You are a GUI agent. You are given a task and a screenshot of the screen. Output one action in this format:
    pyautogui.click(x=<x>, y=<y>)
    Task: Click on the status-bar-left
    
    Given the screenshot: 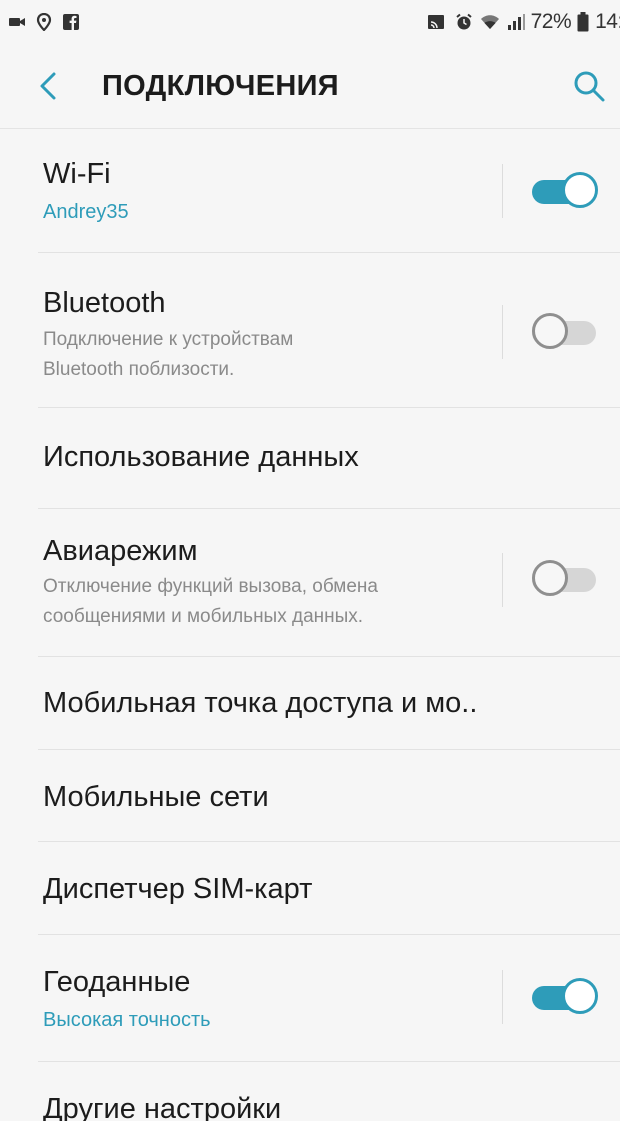 What is the action you would take?
    pyautogui.click(x=44, y=22)
    